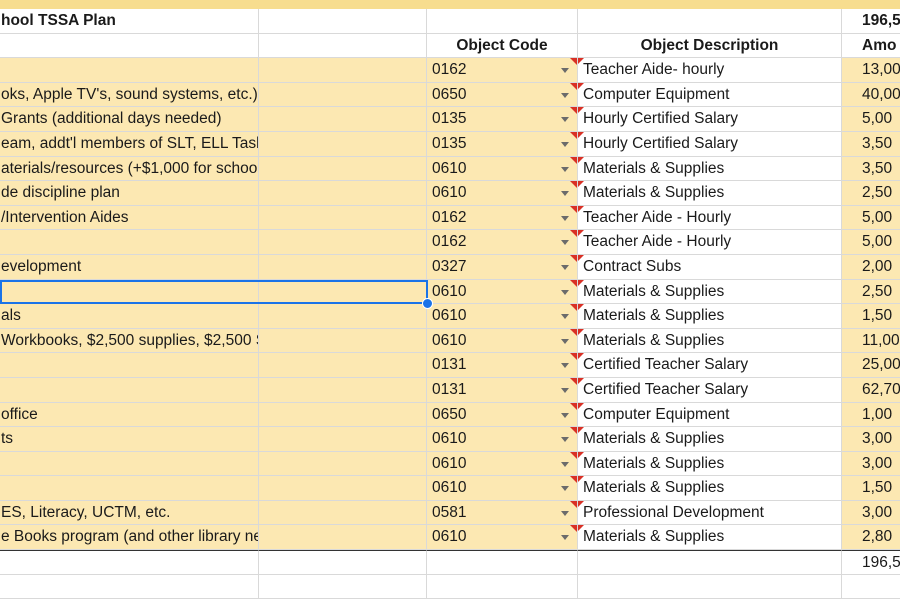 The width and height of the screenshot is (900, 600). What do you see at coordinates (129, 193) in the screenshot?
I see `activity-cell: de discipline plan` at bounding box center [129, 193].